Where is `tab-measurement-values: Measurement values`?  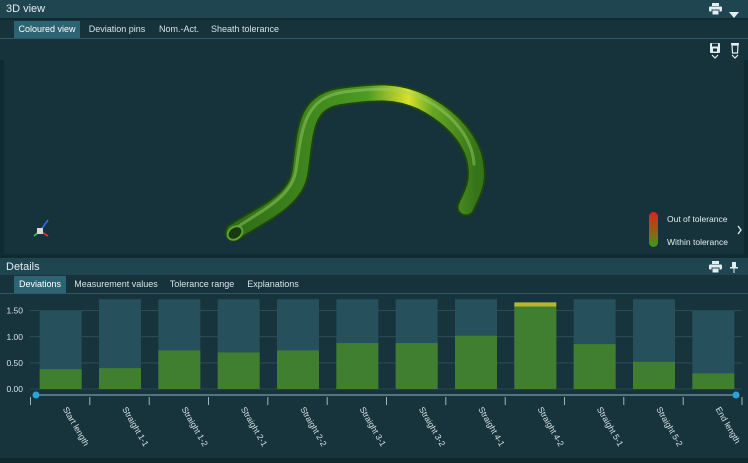 tab-measurement-values: Measurement values is located at coordinates (116, 284).